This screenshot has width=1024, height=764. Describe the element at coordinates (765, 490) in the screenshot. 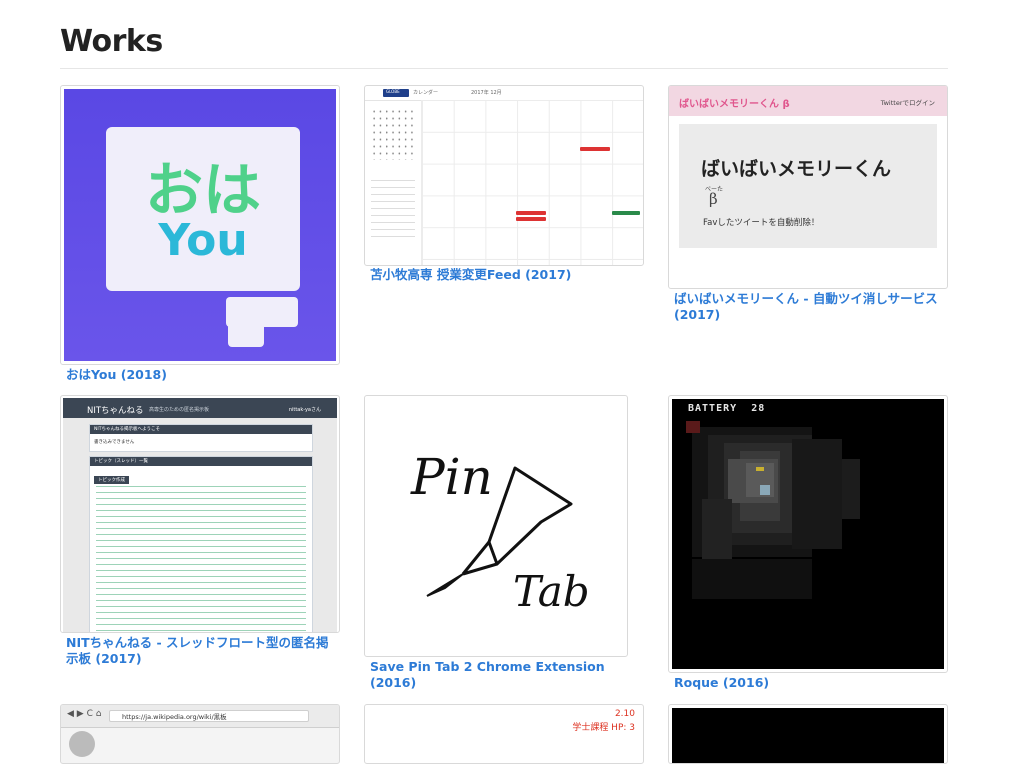

I see `enemy-sprite` at that location.